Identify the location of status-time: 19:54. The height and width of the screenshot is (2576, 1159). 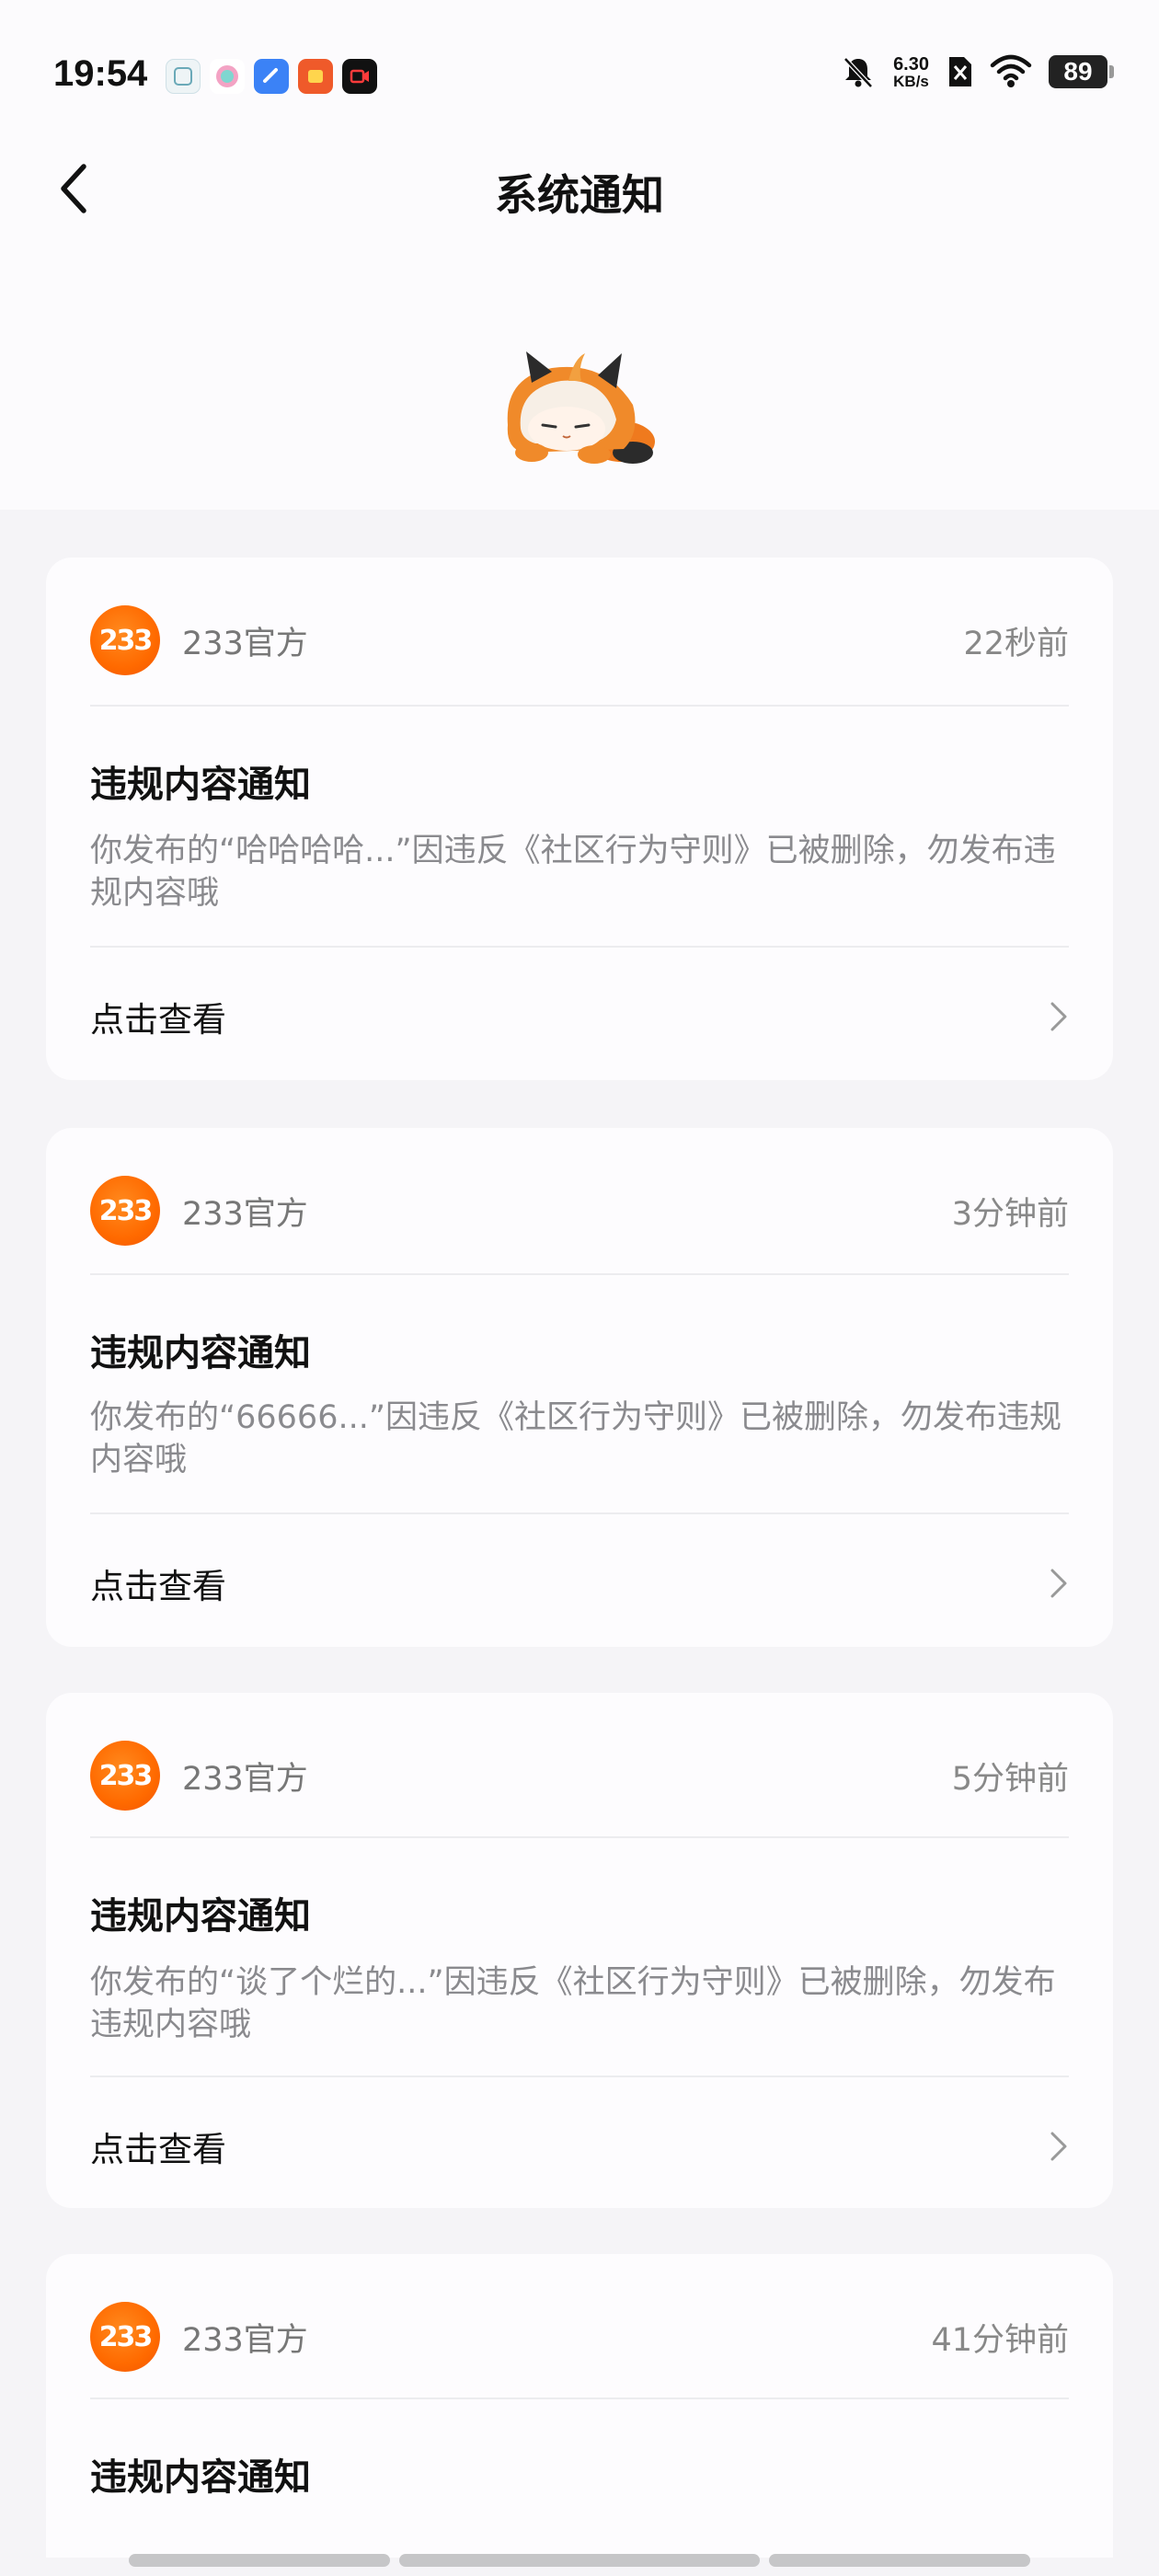
(100, 73).